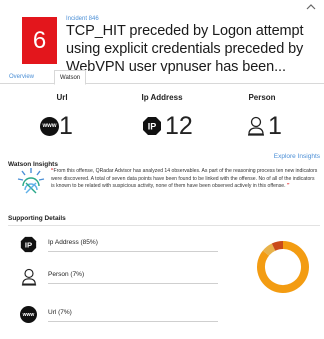 The image size is (324, 339). Describe the element at coordinates (162, 77) in the screenshot. I see `tab-bar: Overview Watson` at that location.